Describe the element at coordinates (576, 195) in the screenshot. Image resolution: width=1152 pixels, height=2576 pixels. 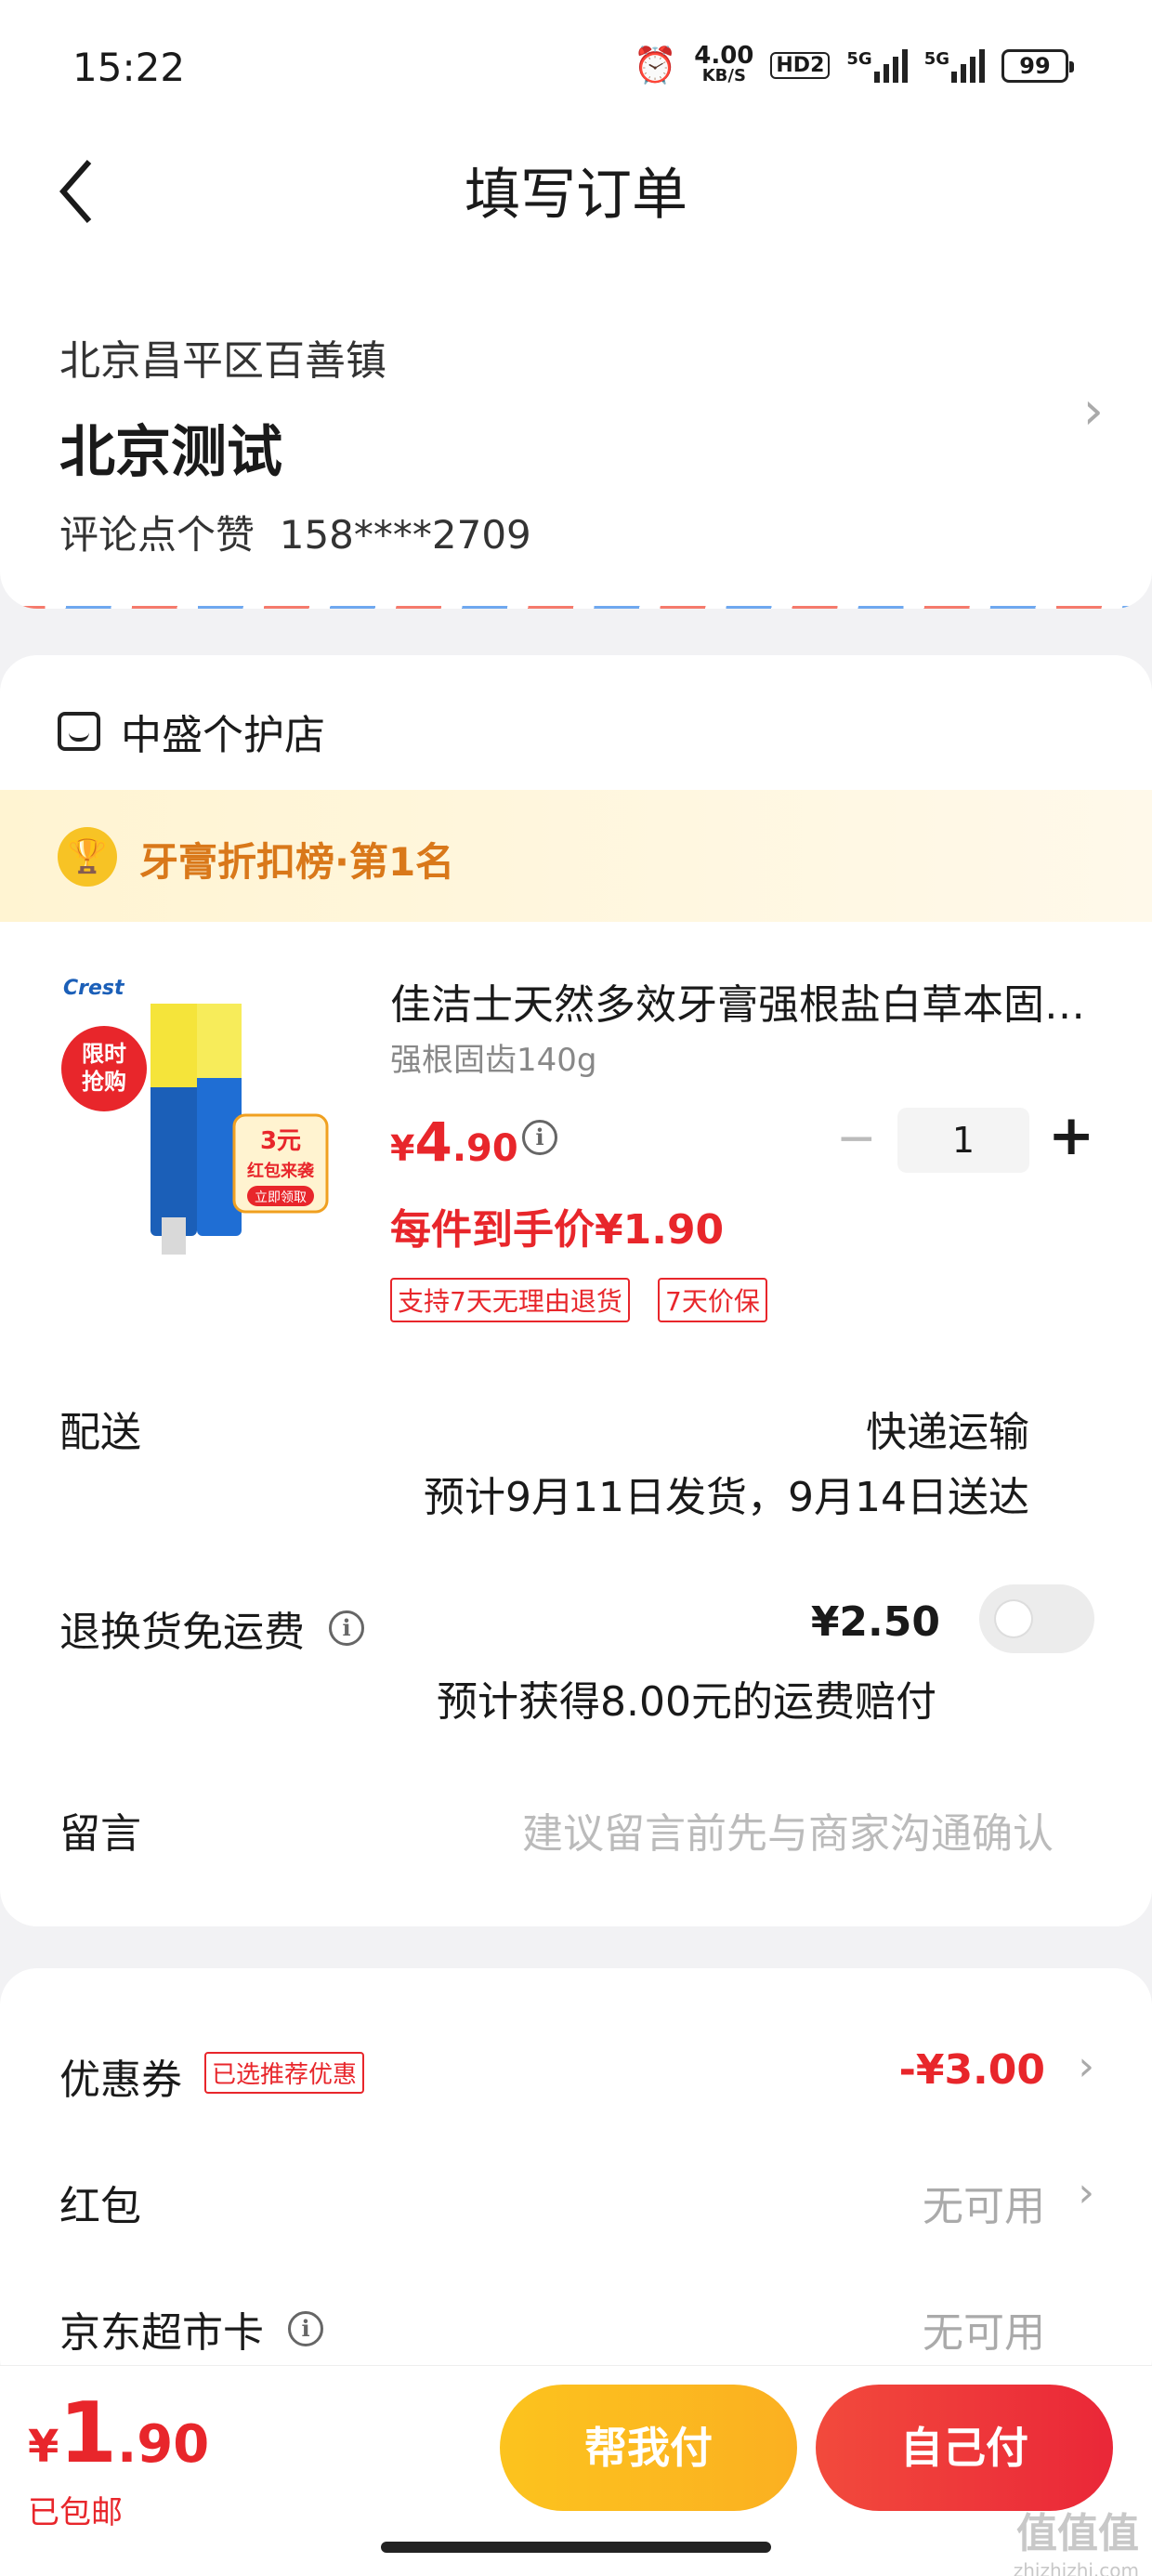
I see `page-title: 填写订单` at that location.